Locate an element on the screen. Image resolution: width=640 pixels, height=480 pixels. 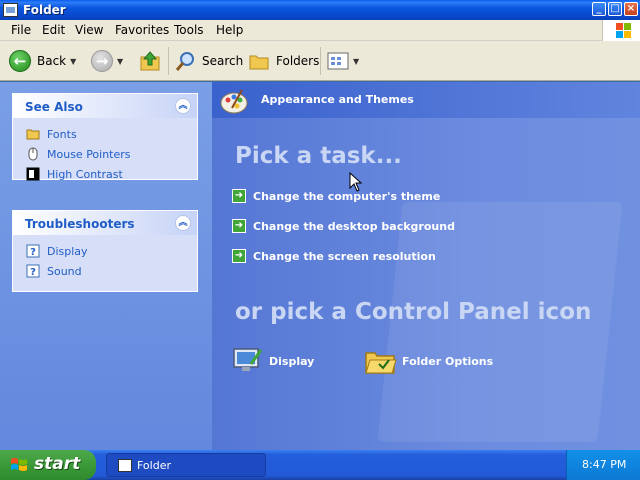
start-label: start is located at coordinates (57, 464).